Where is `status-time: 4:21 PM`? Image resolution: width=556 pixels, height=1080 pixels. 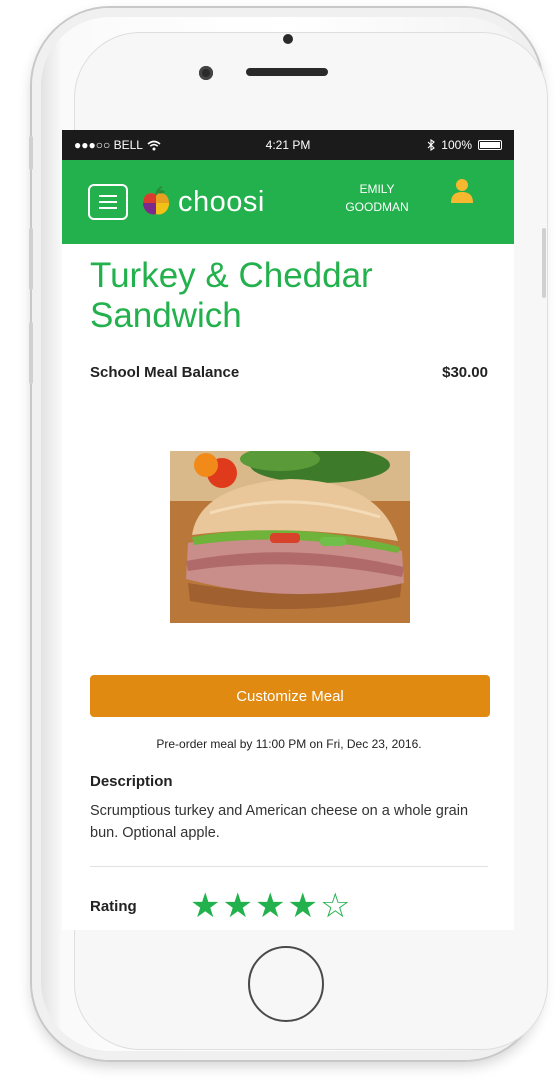
status-time: 4:21 PM is located at coordinates (288, 145).